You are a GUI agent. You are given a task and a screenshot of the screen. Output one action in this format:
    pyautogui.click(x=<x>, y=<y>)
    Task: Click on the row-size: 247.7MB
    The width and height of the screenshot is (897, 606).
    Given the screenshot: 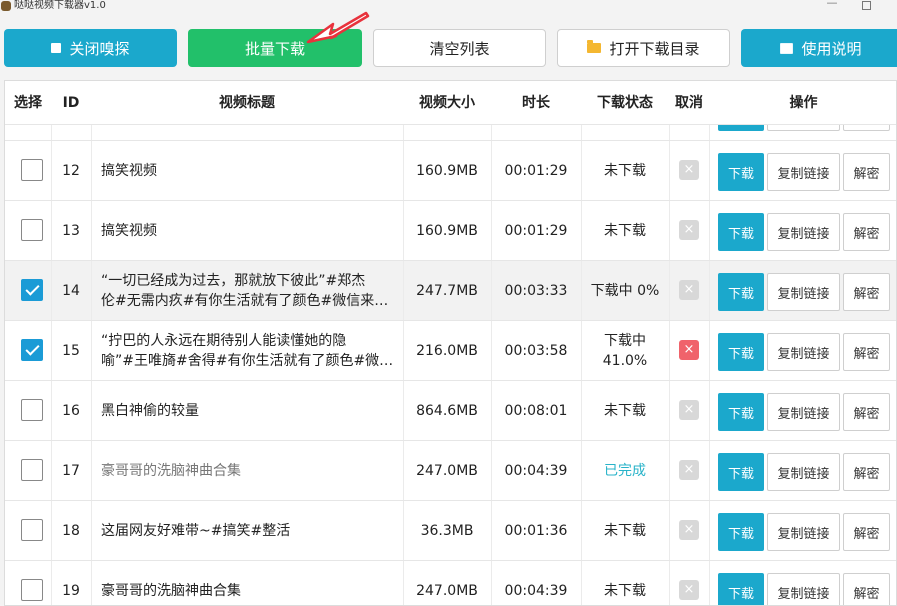 What is the action you would take?
    pyautogui.click(x=447, y=291)
    